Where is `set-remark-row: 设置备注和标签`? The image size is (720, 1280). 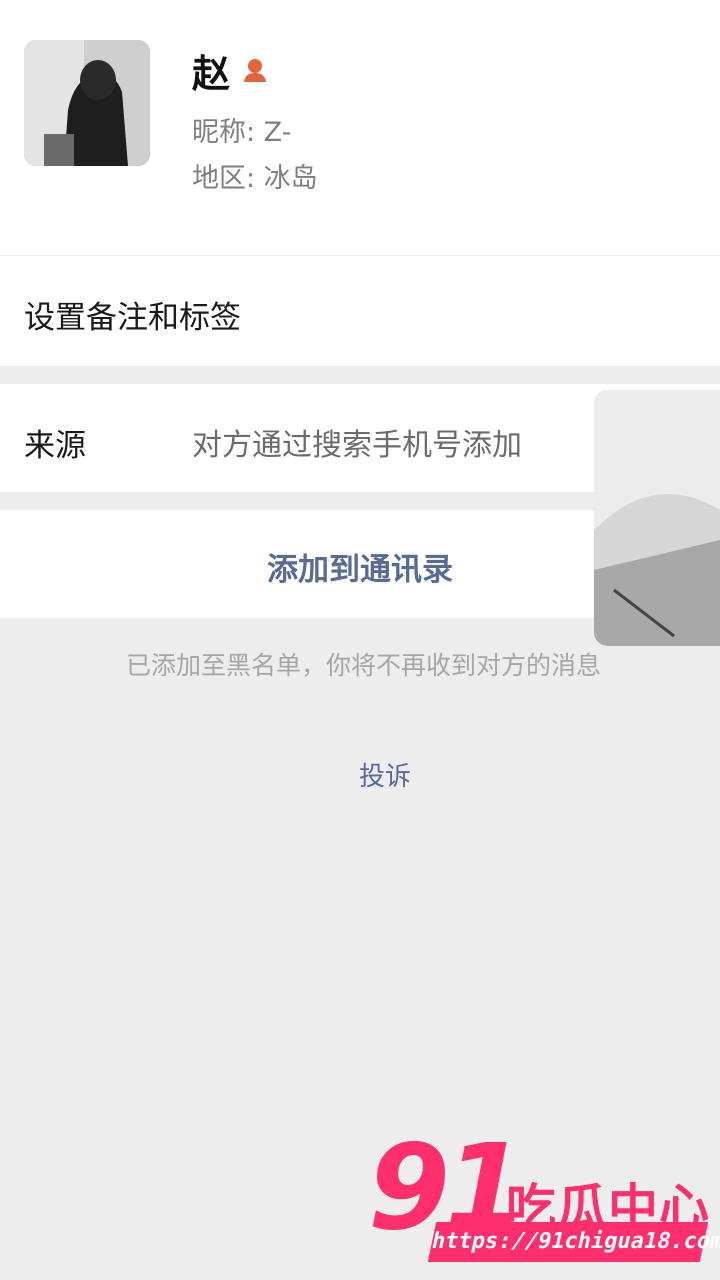 set-remark-row: 设置备注和标签 is located at coordinates (360, 311).